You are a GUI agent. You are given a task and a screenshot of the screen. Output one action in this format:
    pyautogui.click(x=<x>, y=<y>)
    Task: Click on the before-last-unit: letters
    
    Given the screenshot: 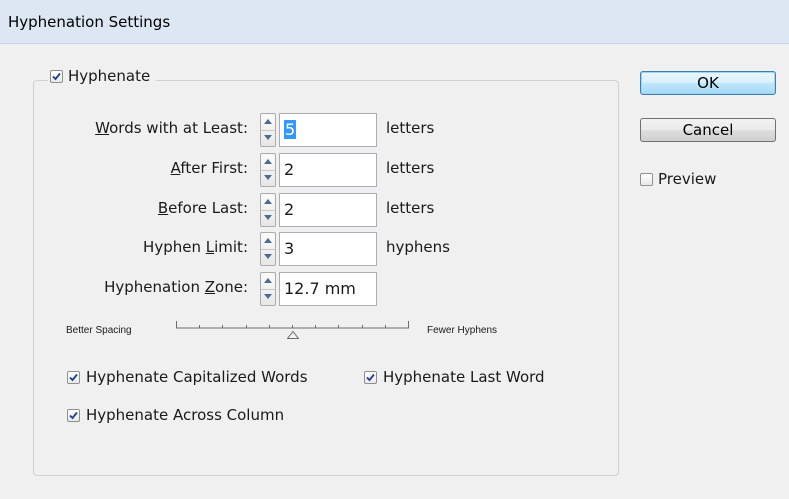 What is the action you would take?
    pyautogui.click(x=410, y=208)
    